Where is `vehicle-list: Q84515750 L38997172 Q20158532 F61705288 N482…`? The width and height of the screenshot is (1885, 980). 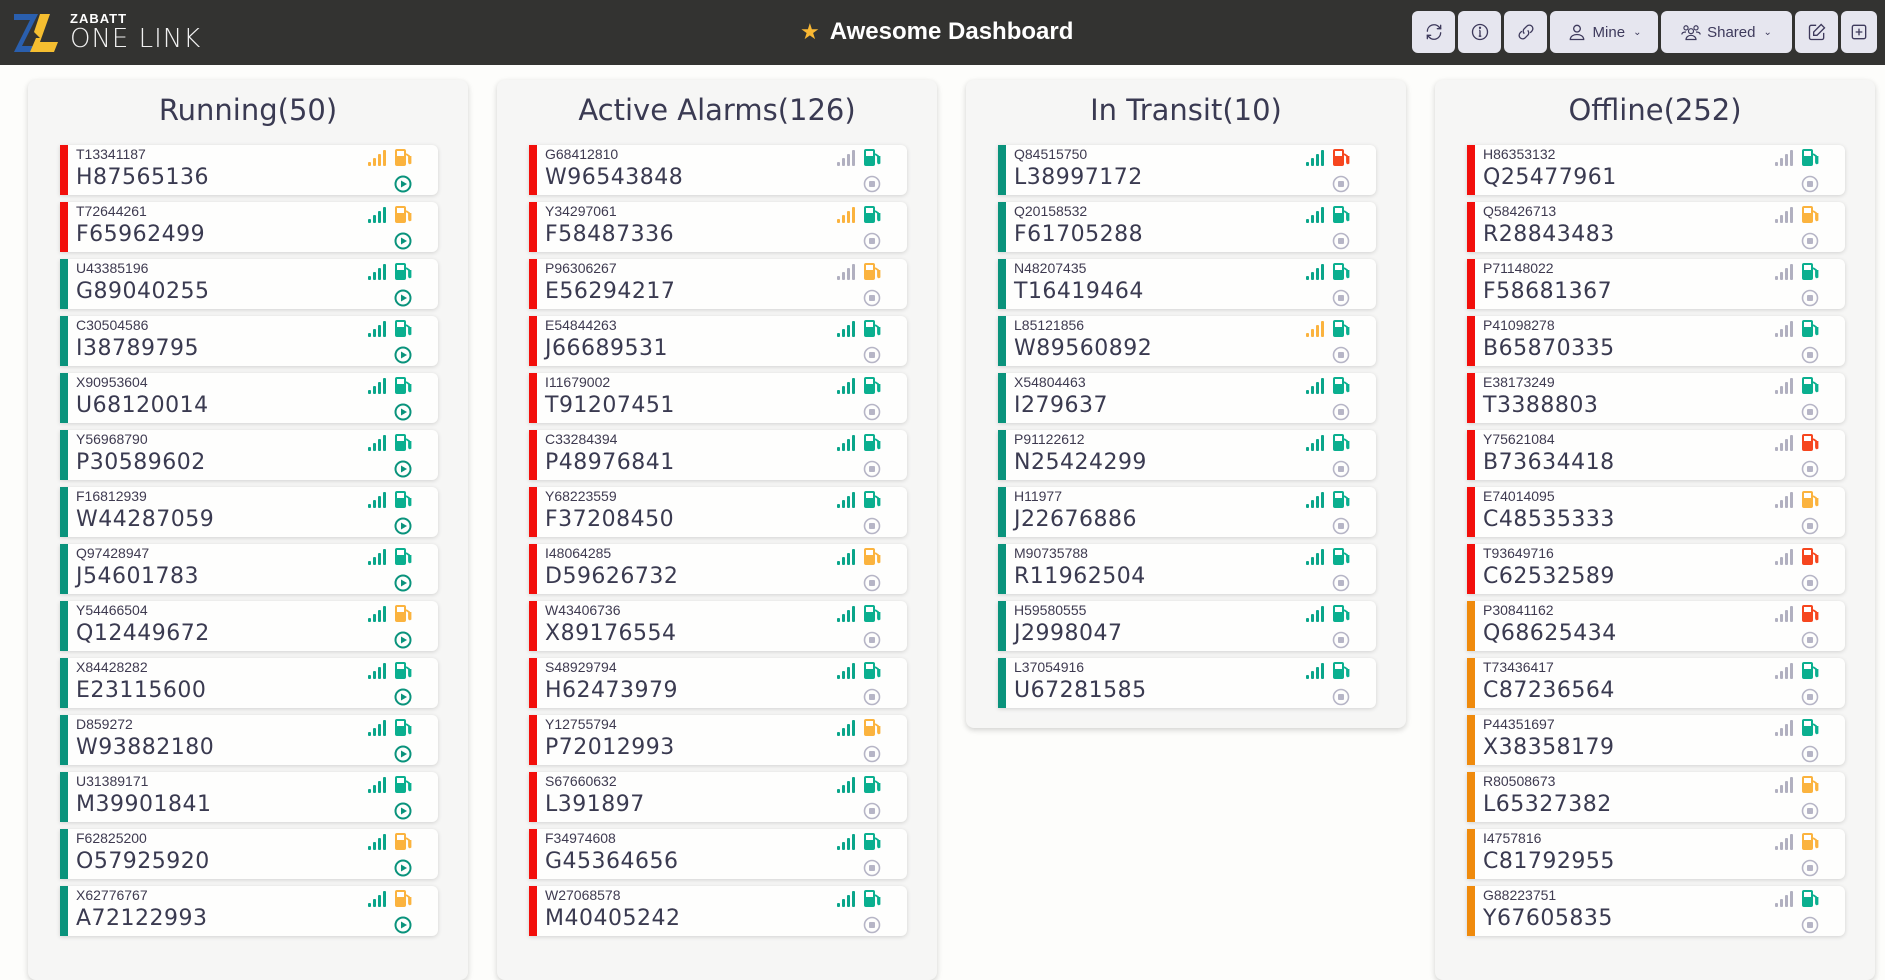
vehicle-list: Q84515750 L38997172 Q20158532 F61705288 N482… is located at coordinates (1186, 426).